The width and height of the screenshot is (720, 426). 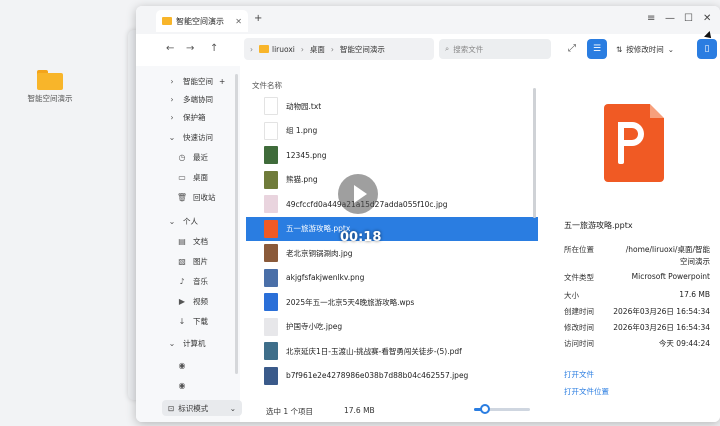 What do you see at coordinates (188, 157) in the screenshot?
I see `sidebar-item: ◷ 最近` at bounding box center [188, 157].